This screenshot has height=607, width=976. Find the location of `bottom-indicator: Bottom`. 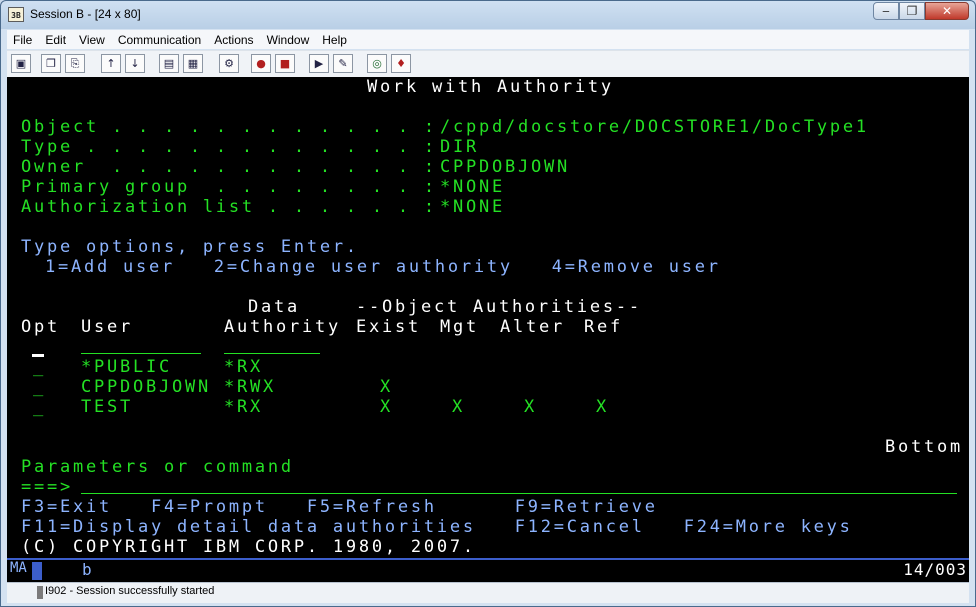

bottom-indicator: Bottom is located at coordinates (924, 447).